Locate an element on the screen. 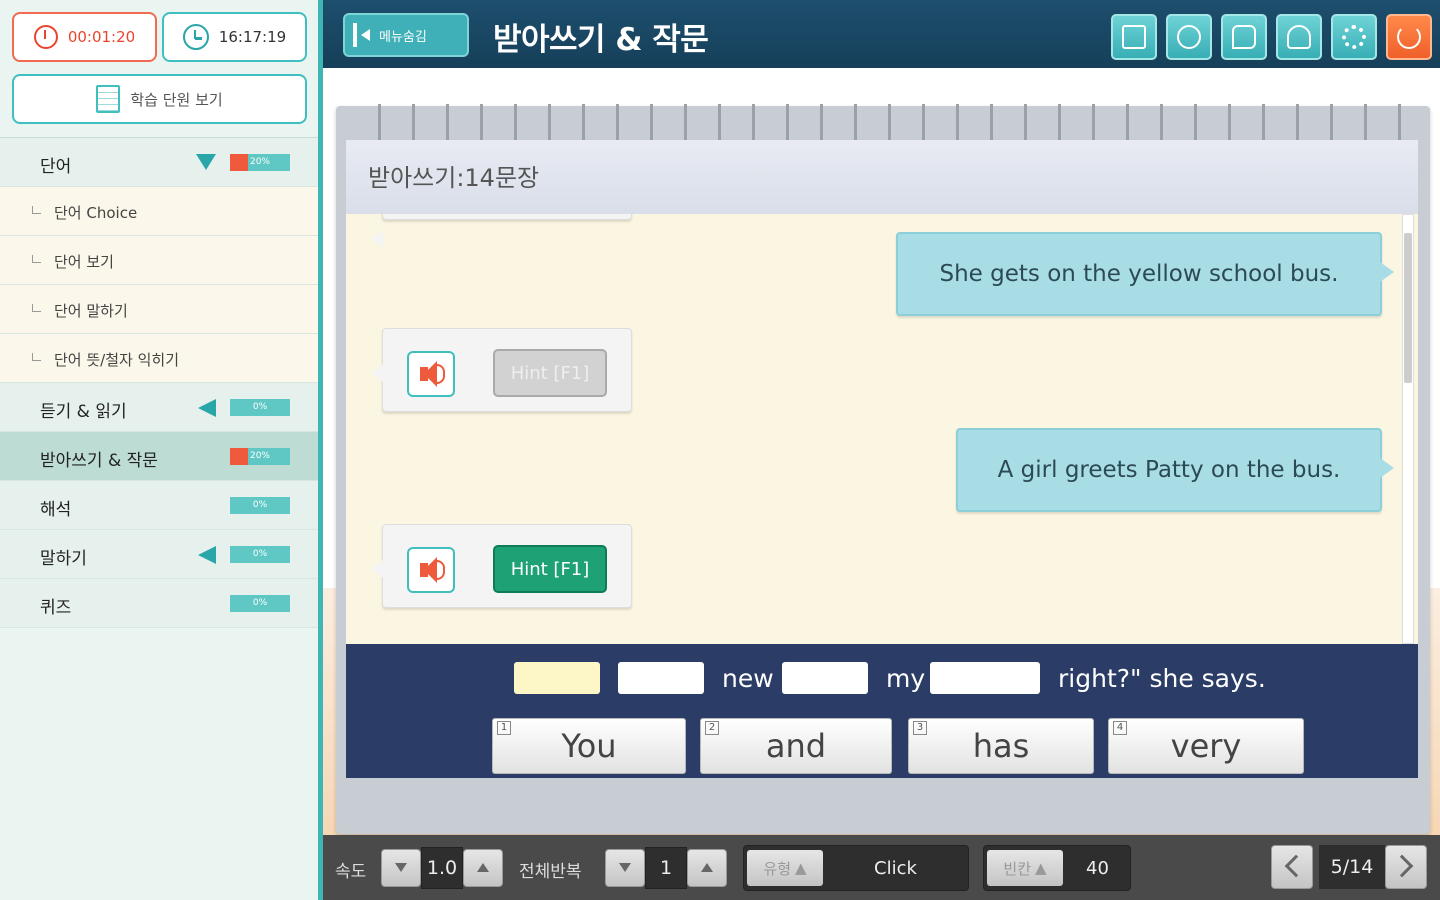 The image size is (1440, 900). repeat-down-button is located at coordinates (625, 868).